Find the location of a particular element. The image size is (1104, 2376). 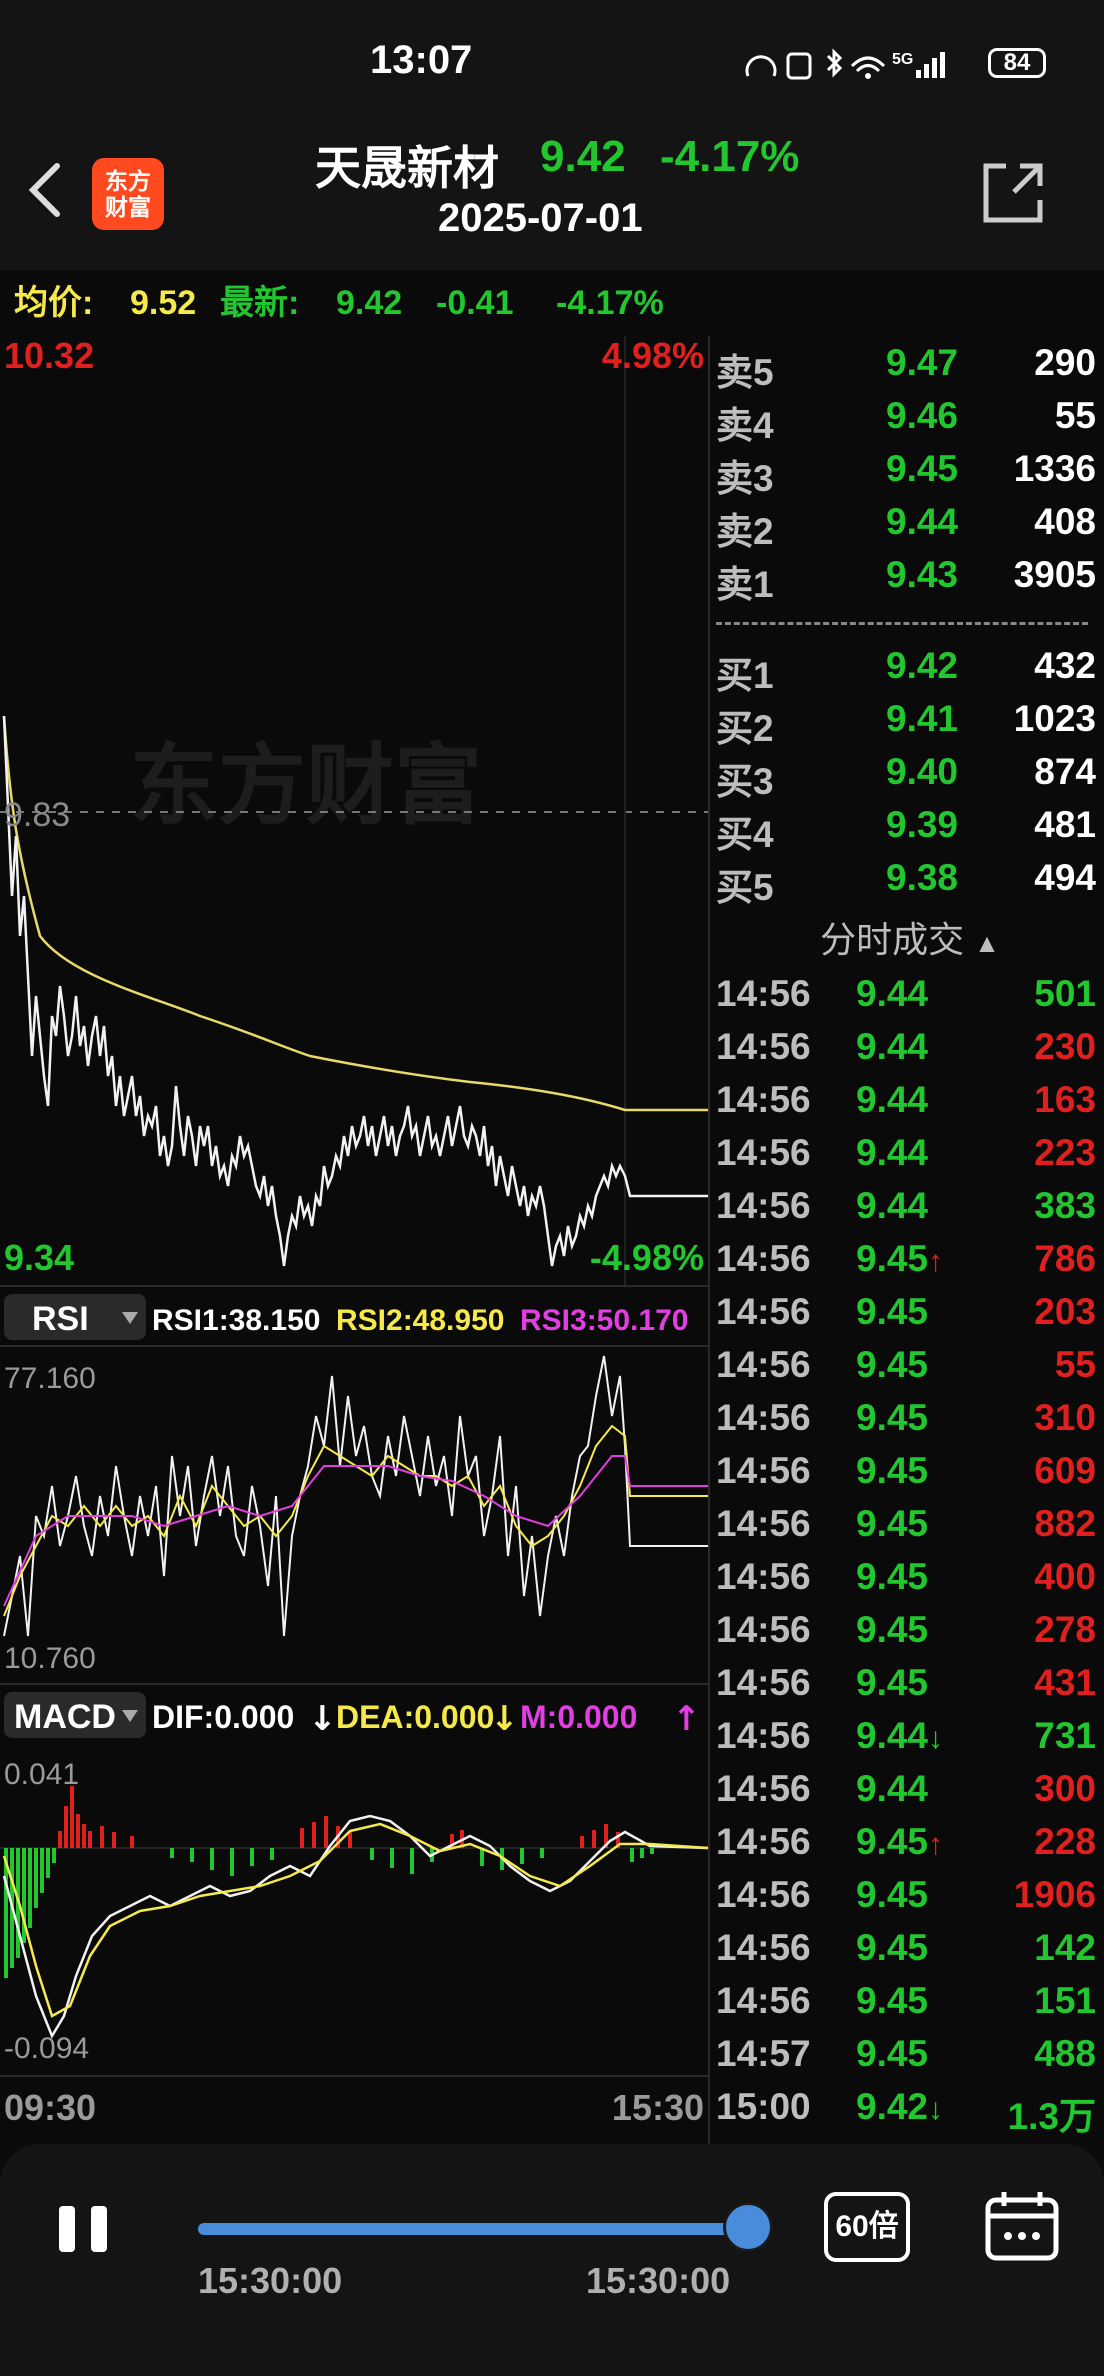

sell-row: 卖4 9.46 55 is located at coordinates (908, 421).